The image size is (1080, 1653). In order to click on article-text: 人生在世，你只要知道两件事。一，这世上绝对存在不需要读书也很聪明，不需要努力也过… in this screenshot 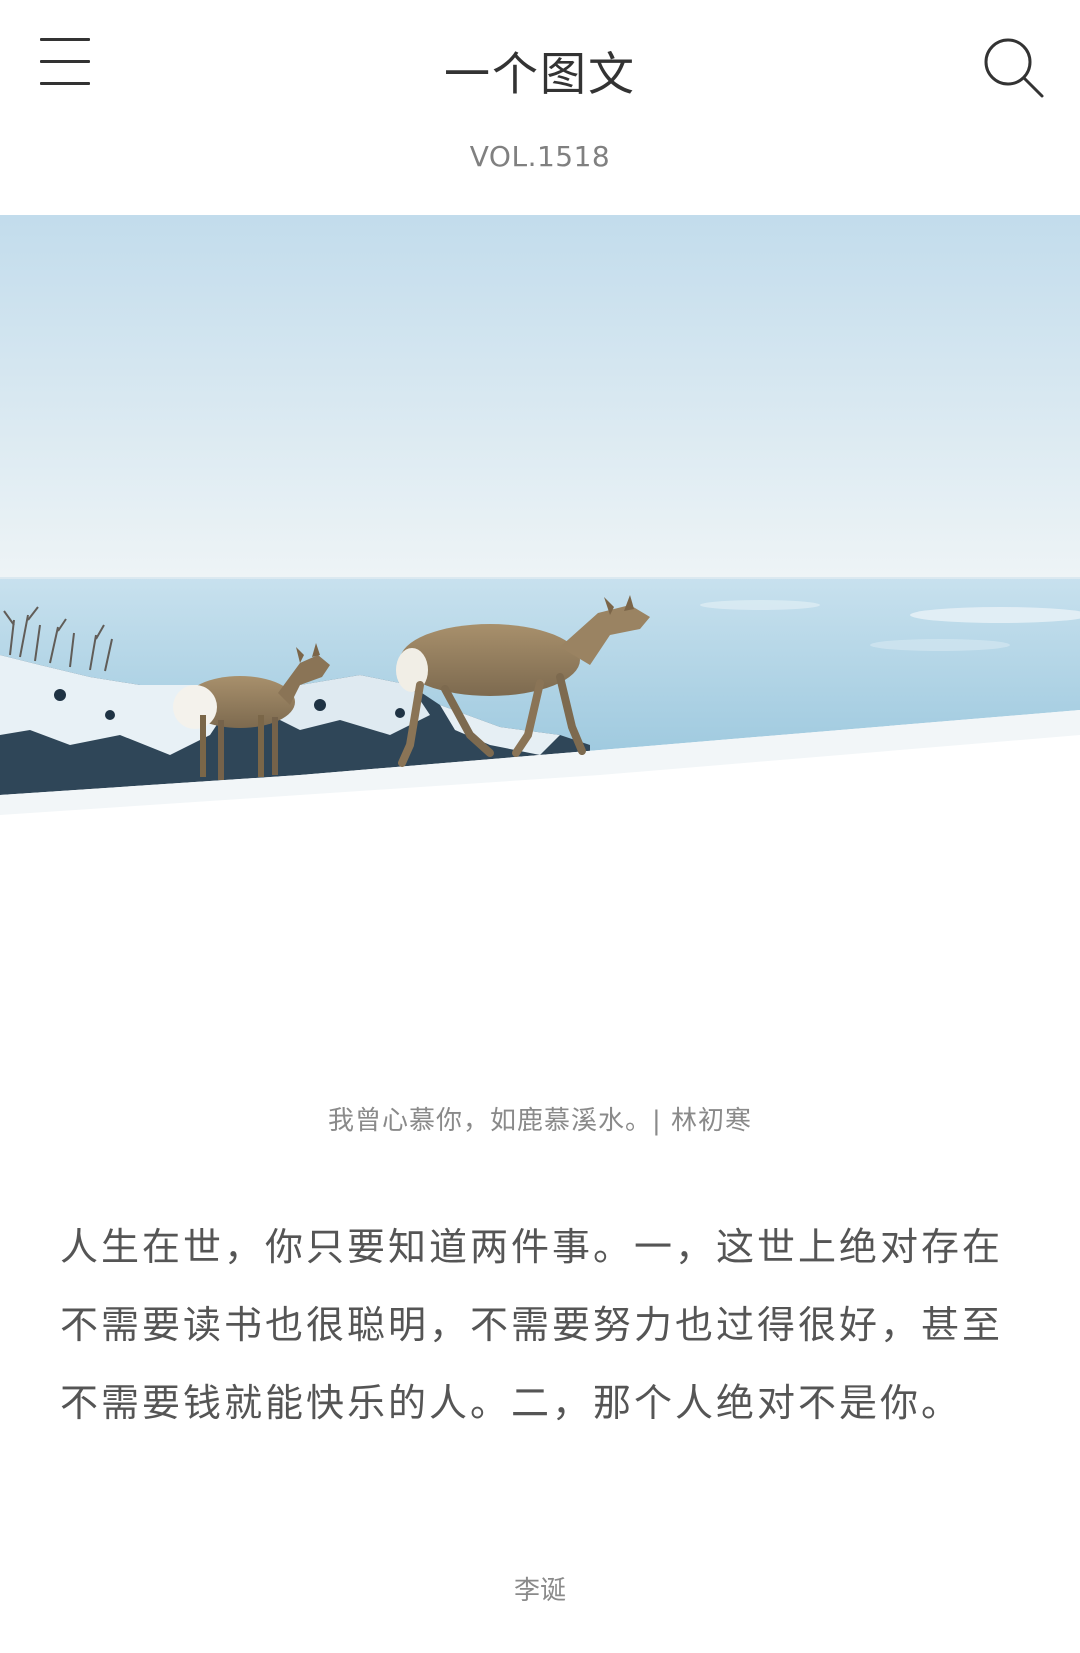, I will do `click(532, 1325)`.